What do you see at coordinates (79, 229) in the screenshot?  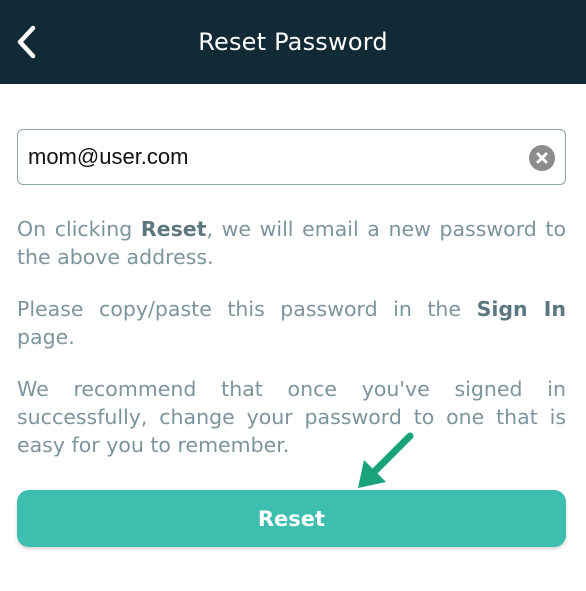 I see `instruction-text: On clicking` at bounding box center [79, 229].